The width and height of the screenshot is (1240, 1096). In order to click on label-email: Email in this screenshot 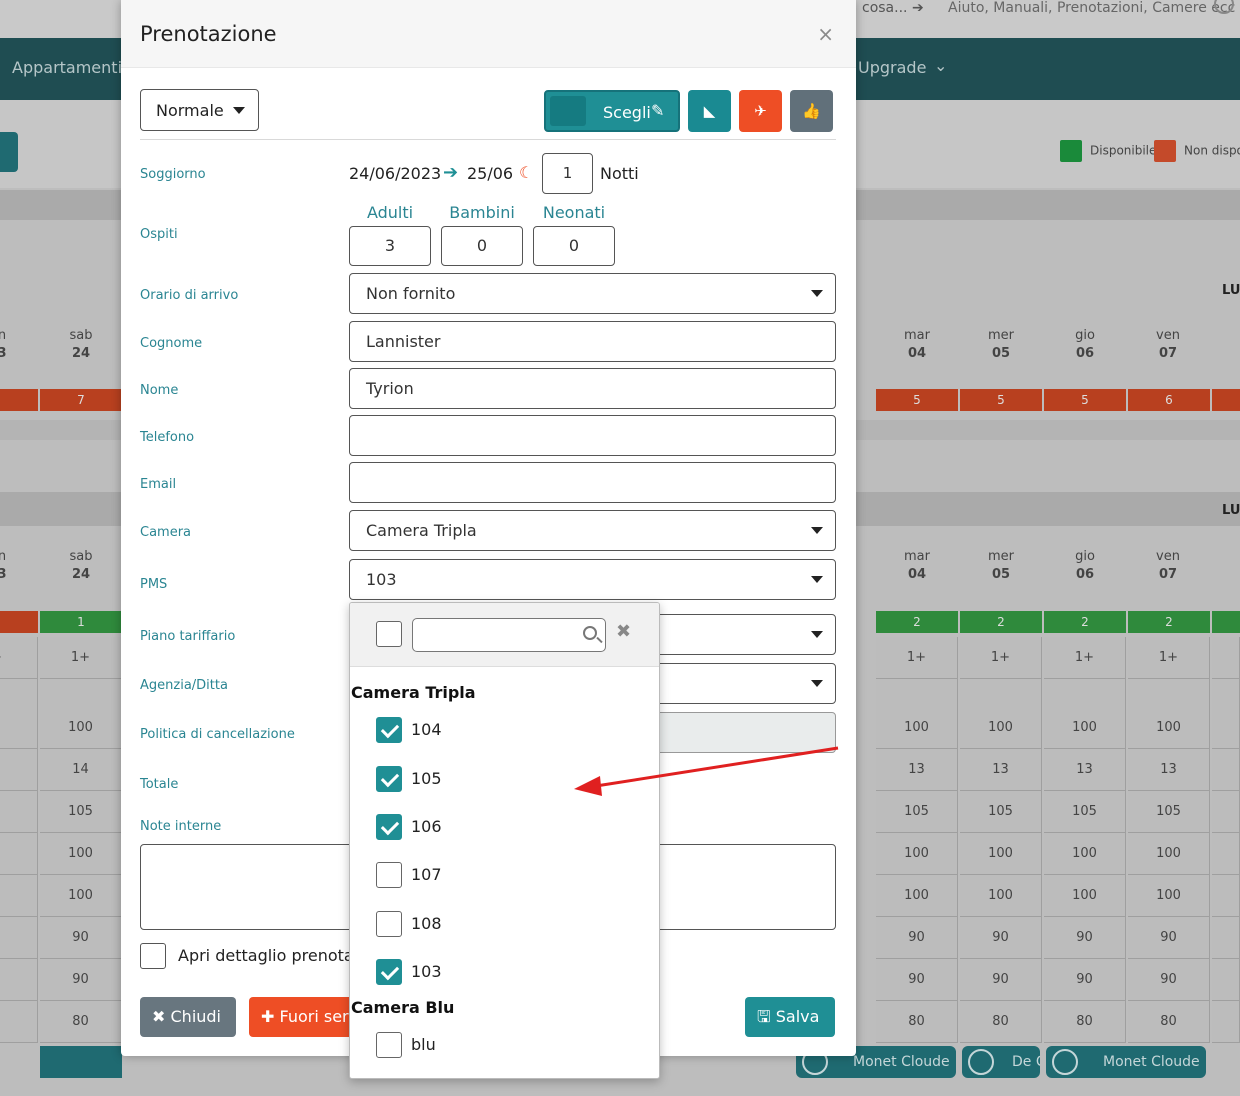, I will do `click(158, 484)`.